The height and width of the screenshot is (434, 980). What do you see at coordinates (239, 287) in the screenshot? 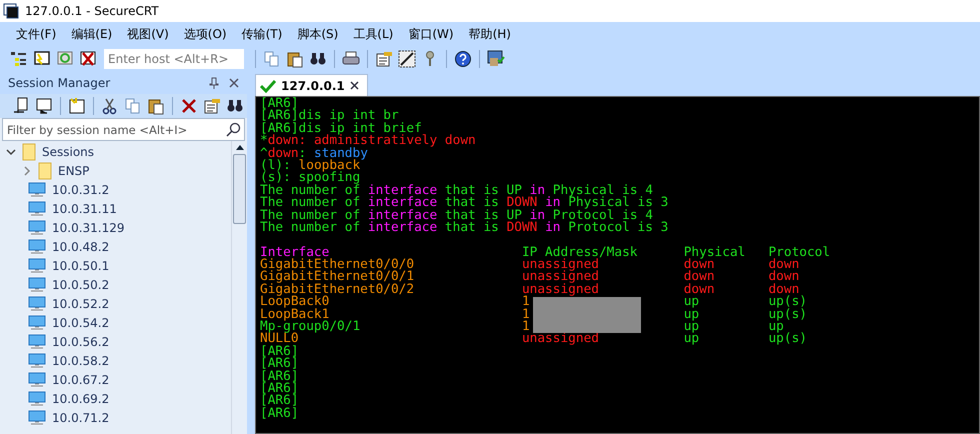
I see `scrollbar` at bounding box center [239, 287].